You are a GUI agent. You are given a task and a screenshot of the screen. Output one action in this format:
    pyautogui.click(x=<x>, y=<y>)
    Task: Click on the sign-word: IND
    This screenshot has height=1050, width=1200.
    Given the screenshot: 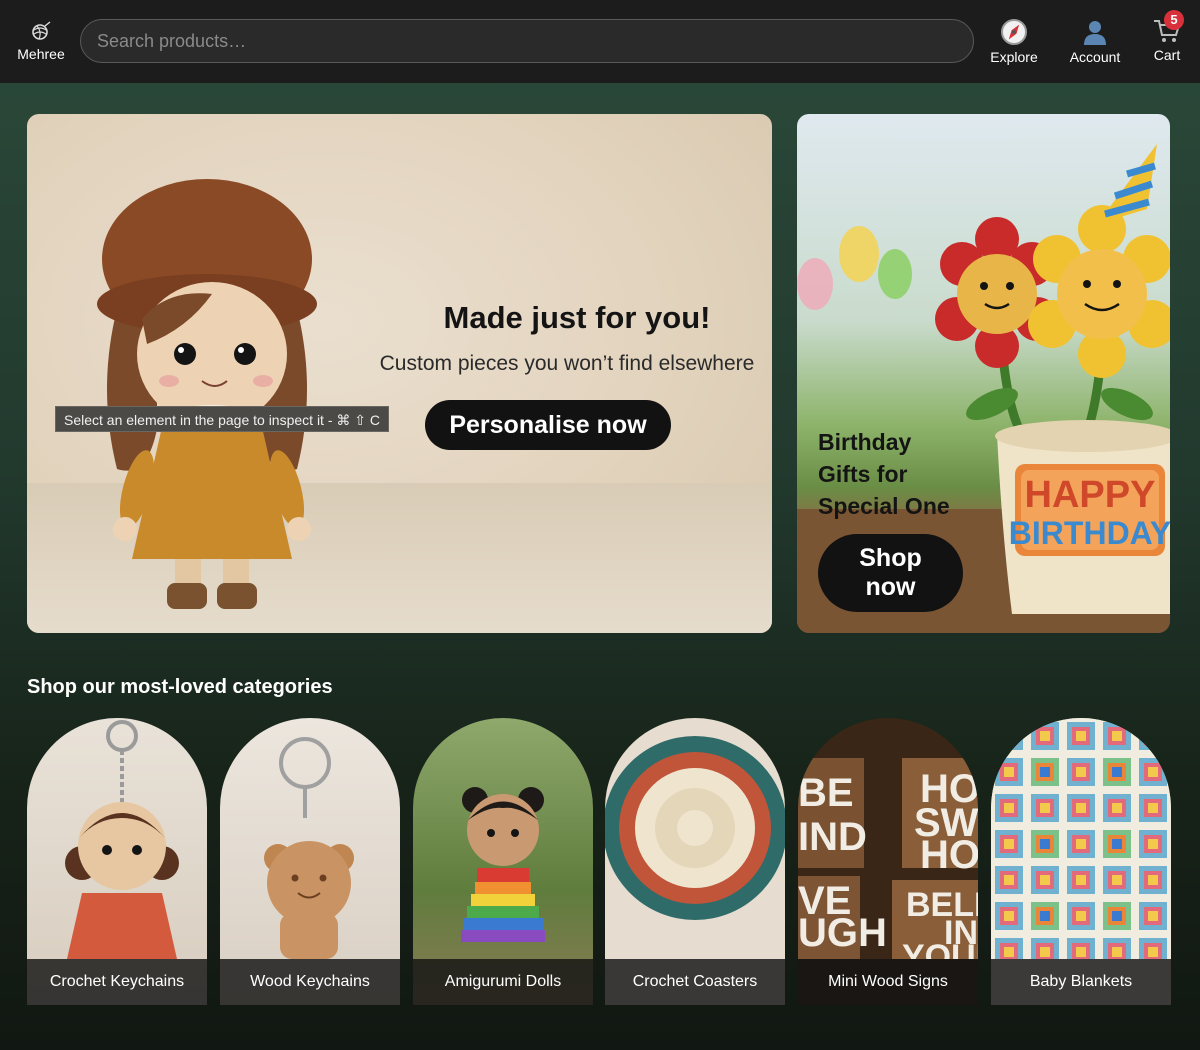 What is the action you would take?
    pyautogui.click(x=832, y=837)
    